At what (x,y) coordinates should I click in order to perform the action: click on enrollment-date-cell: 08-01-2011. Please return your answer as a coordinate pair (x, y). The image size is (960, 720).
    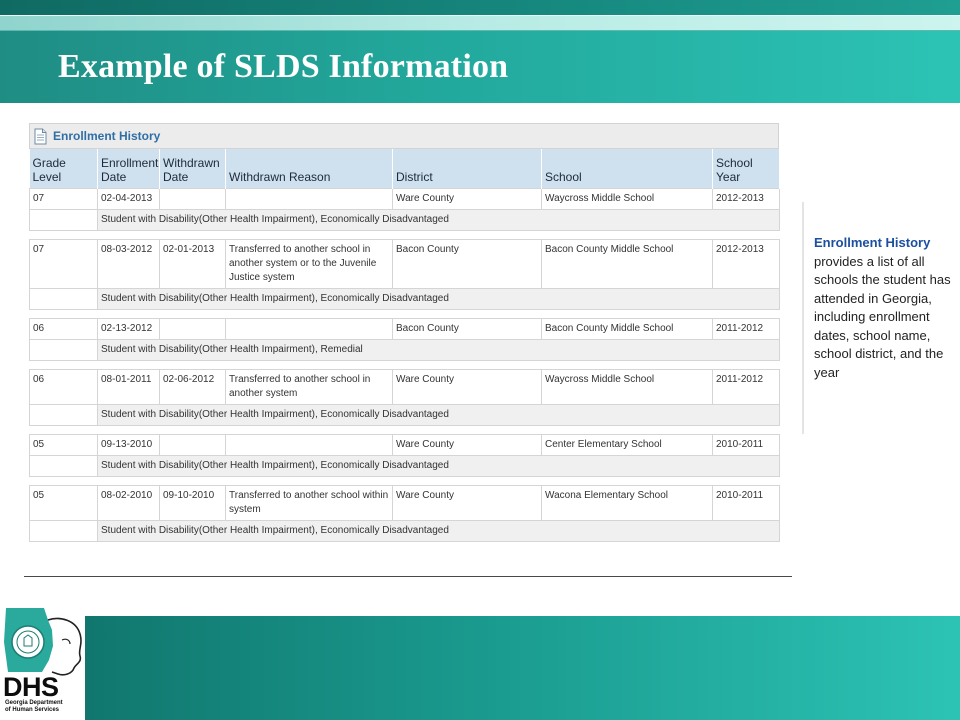
    Looking at the image, I should click on (128, 386).